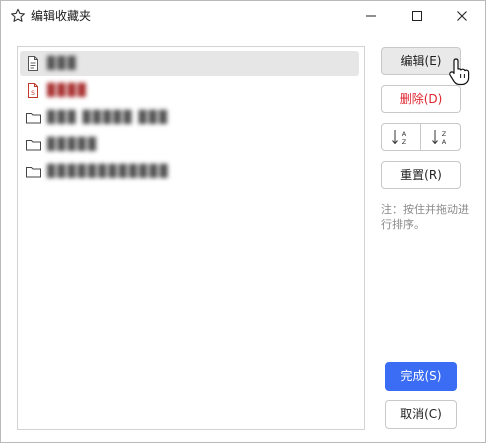  I want to click on delete-button: 删除(D), so click(421, 99).